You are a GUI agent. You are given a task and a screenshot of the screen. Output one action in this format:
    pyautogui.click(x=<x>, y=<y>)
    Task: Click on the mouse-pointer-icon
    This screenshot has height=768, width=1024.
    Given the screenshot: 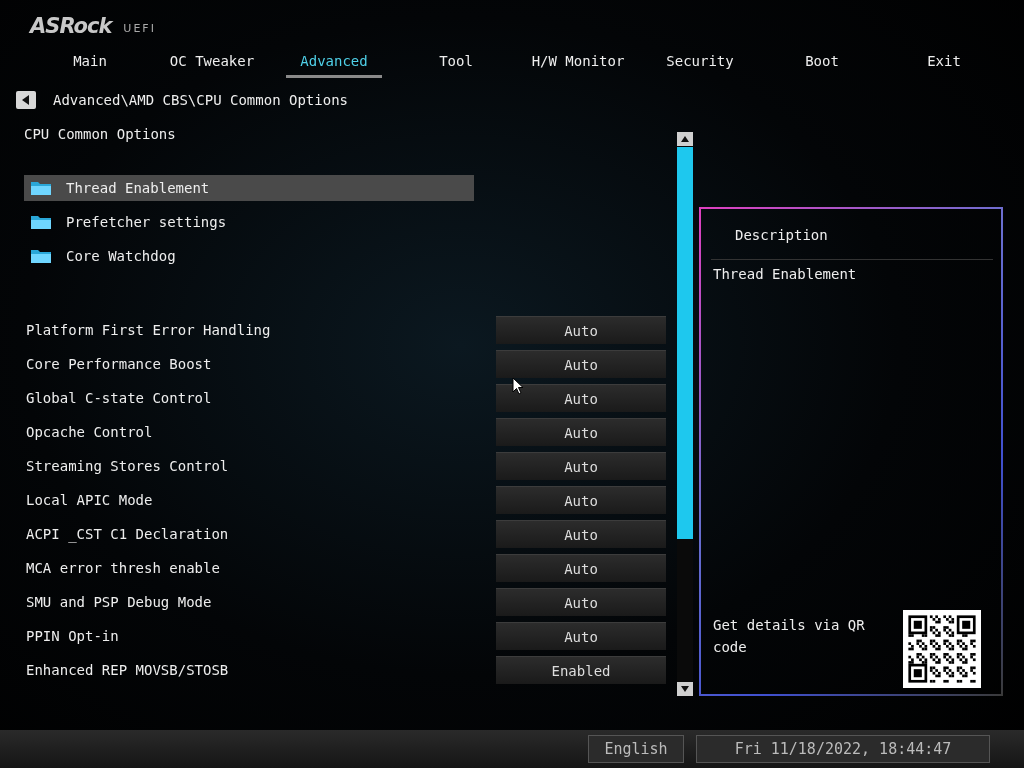 What is the action you would take?
    pyautogui.click(x=518, y=386)
    